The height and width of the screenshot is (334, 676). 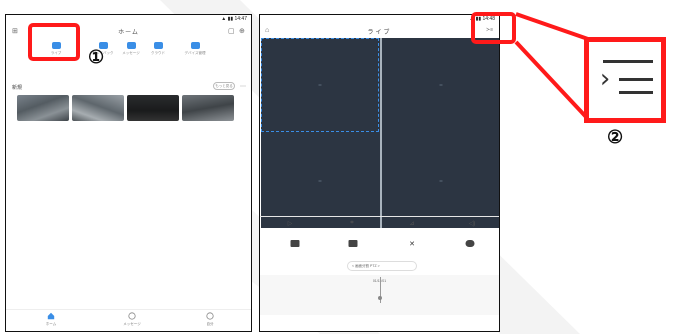 What do you see at coordinates (552, 66) in the screenshot?
I see `callout-lines` at bounding box center [552, 66].